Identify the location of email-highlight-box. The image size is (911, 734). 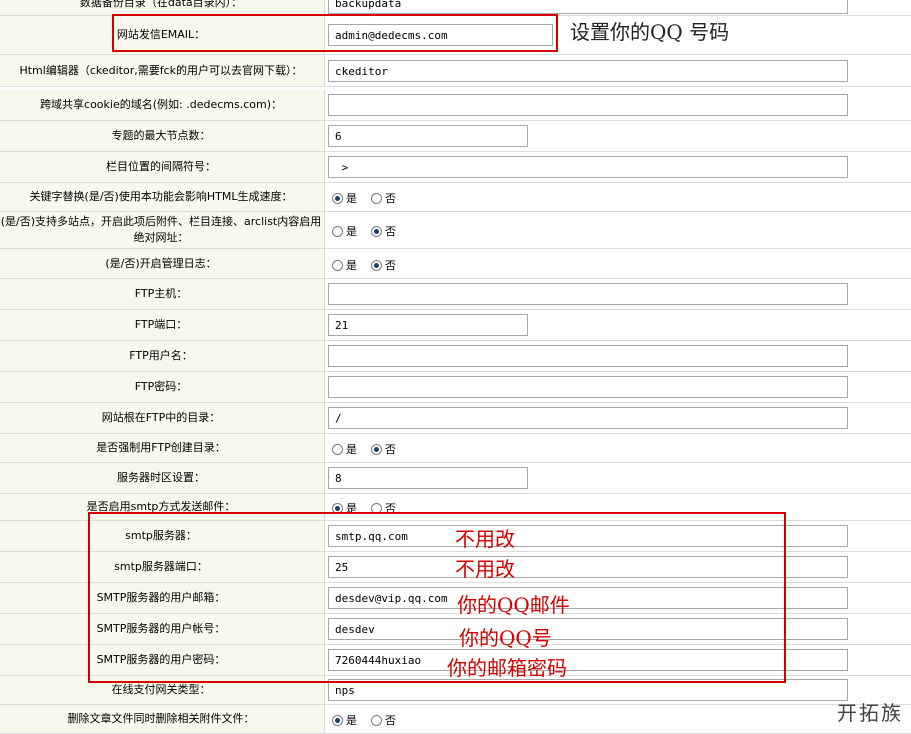
(335, 33).